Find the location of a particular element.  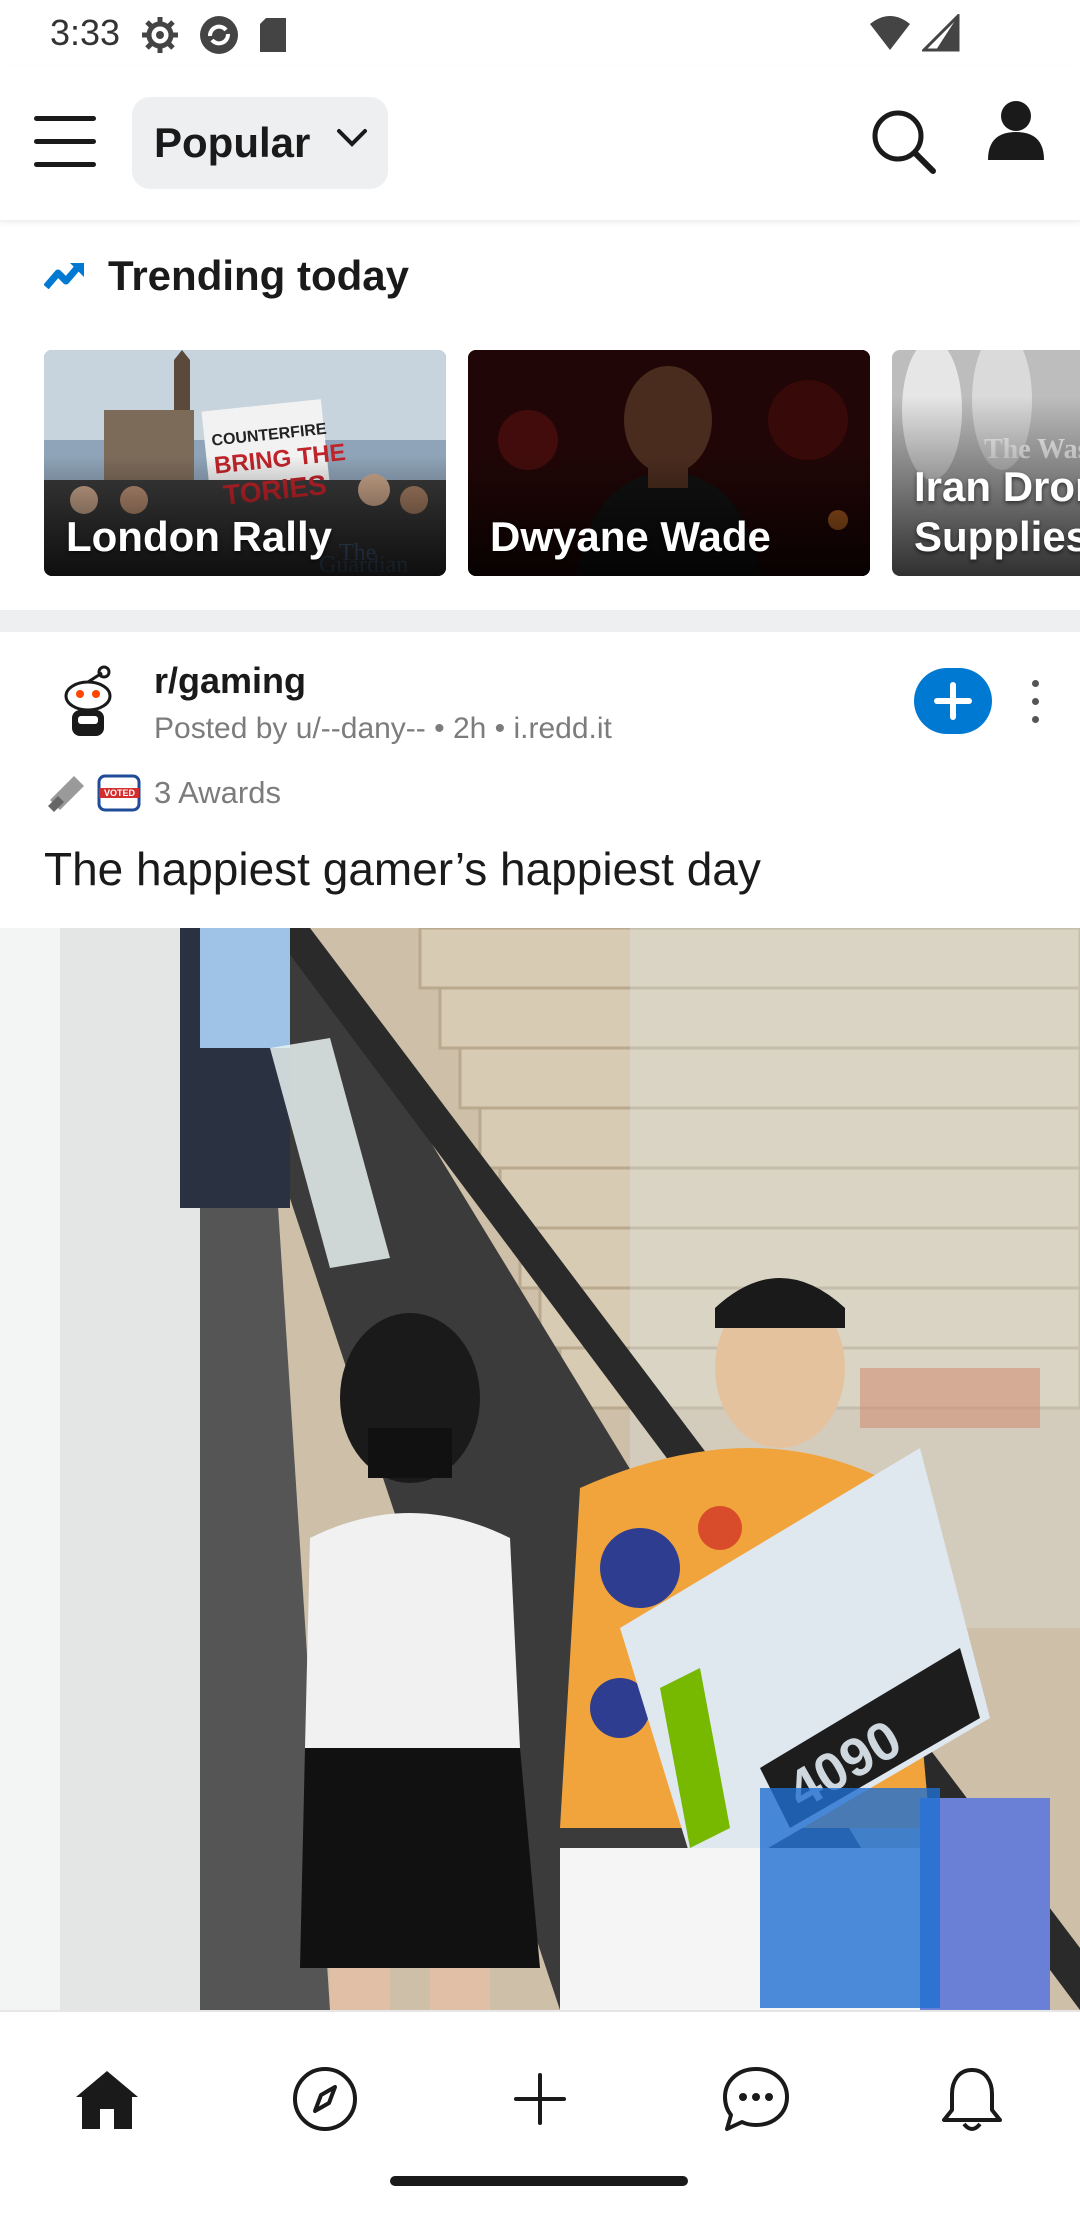

award-icon is located at coordinates (66, 794).